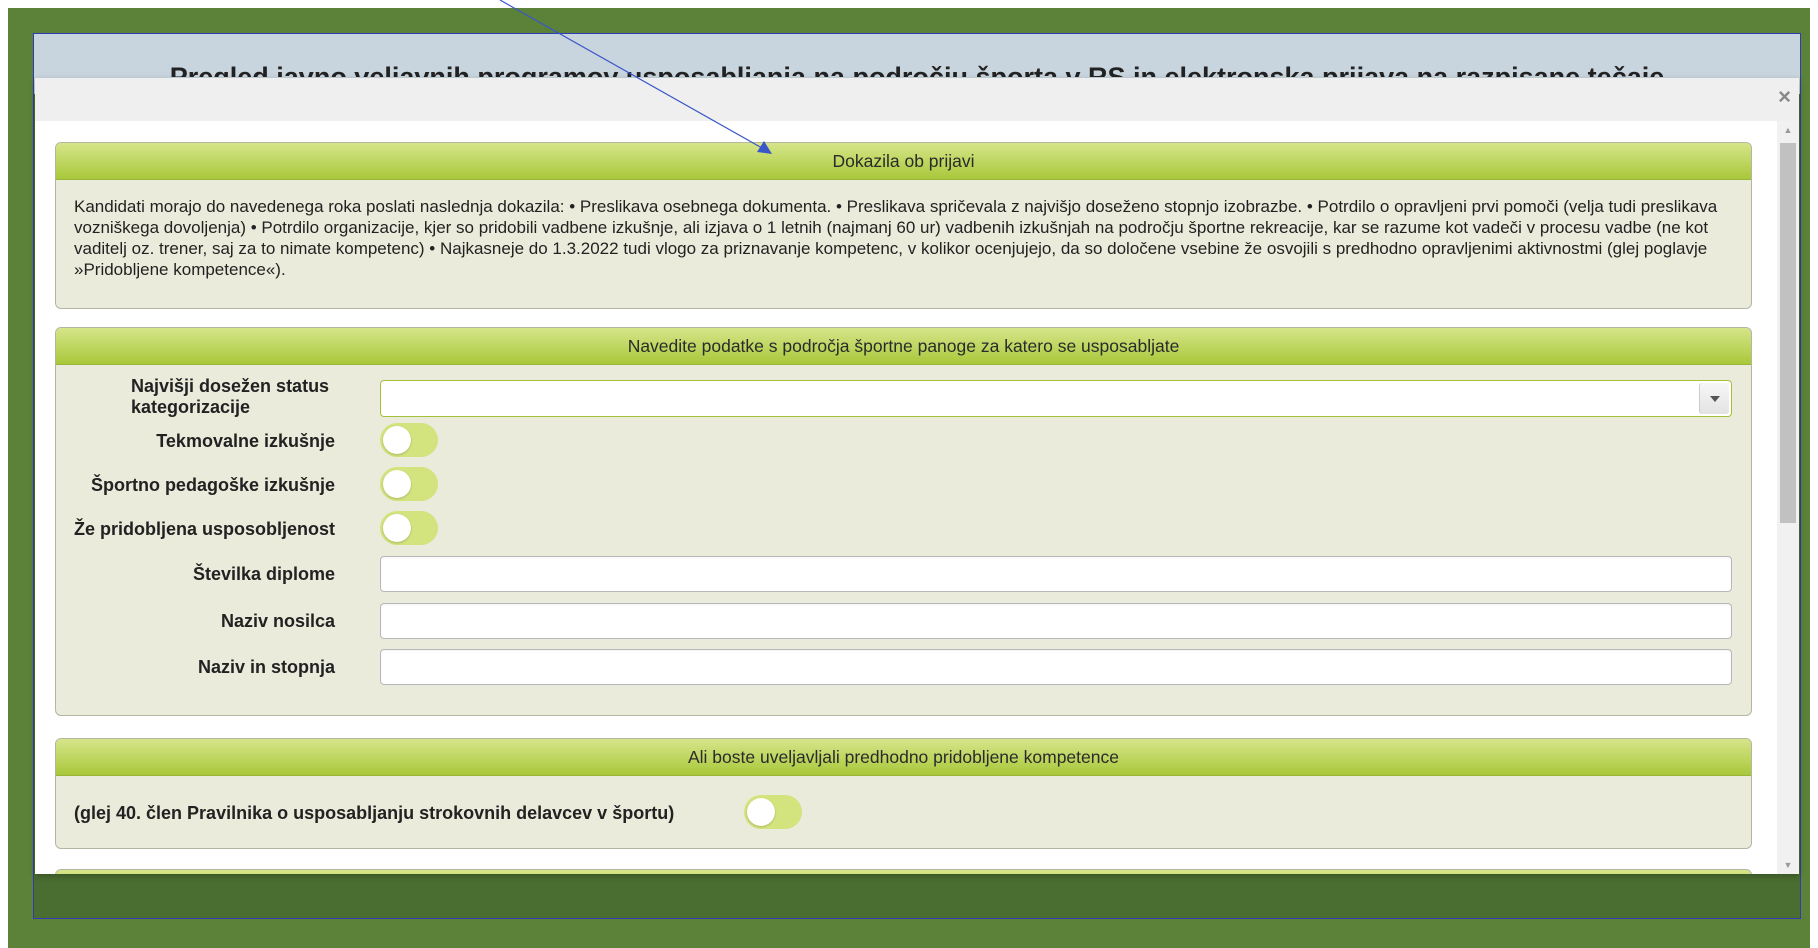 The image size is (1818, 948). What do you see at coordinates (1056, 398) in the screenshot?
I see `status-select` at bounding box center [1056, 398].